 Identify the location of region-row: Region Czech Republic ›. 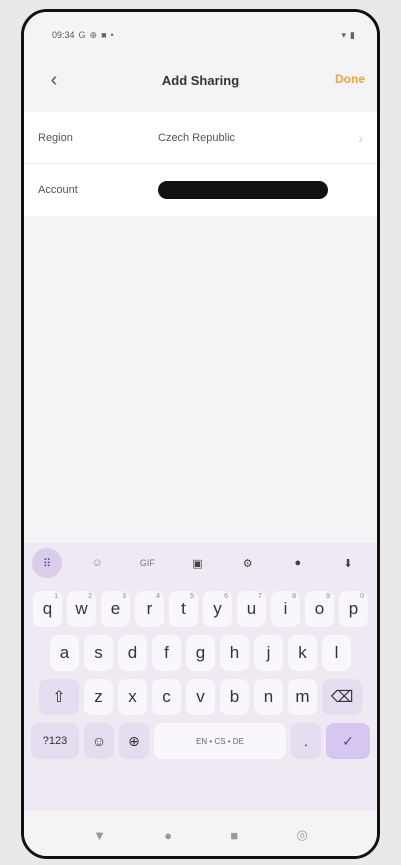
(200, 138).